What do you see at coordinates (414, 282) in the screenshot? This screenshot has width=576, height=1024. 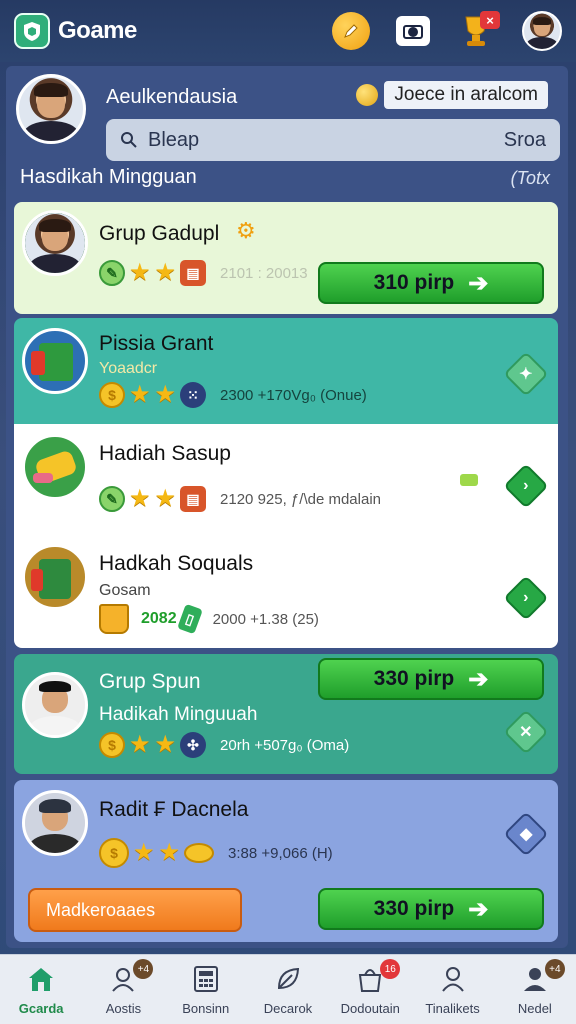 I see `claim-button-label: 310 pirp` at bounding box center [414, 282].